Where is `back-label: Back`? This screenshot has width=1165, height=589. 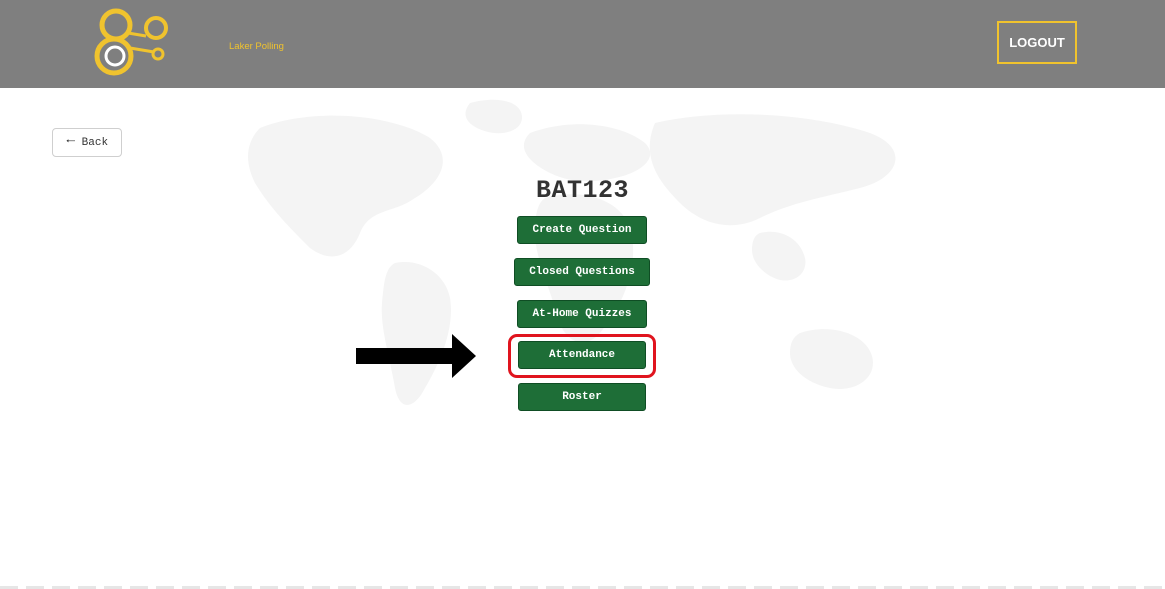 back-label: Back is located at coordinates (95, 142).